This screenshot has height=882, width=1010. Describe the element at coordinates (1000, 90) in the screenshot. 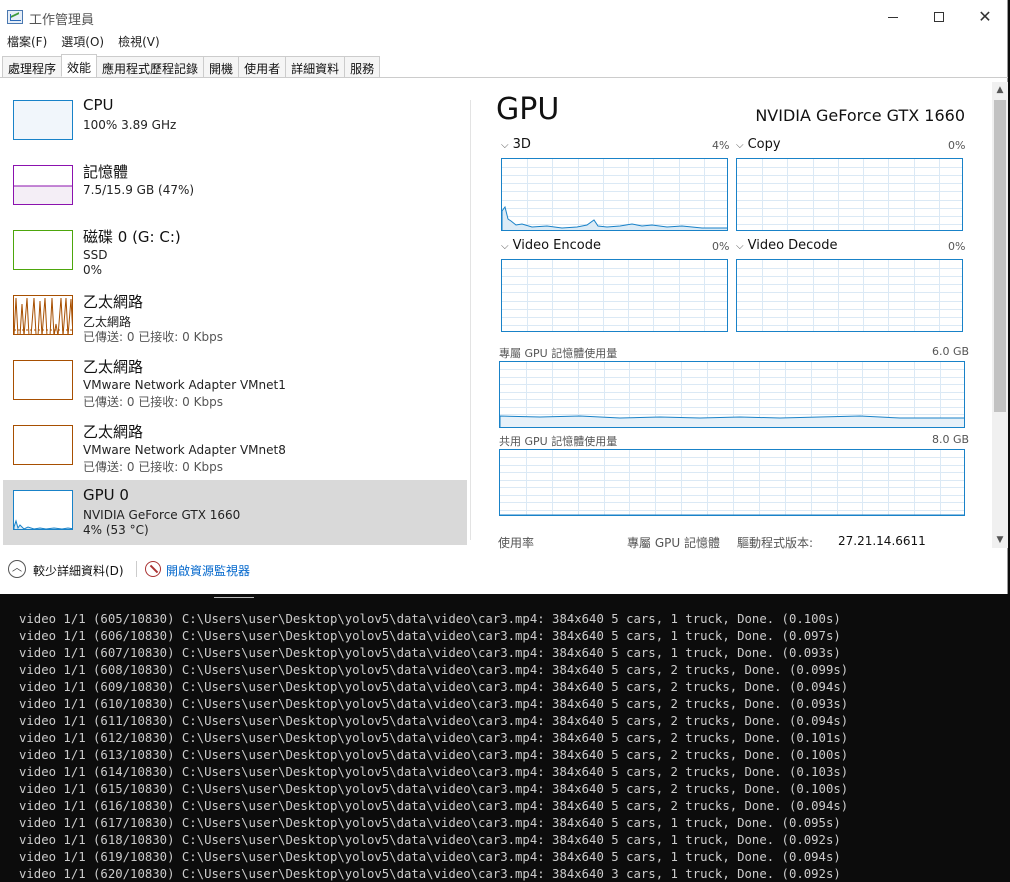

I see `scroll-up-icon: ▲` at that location.